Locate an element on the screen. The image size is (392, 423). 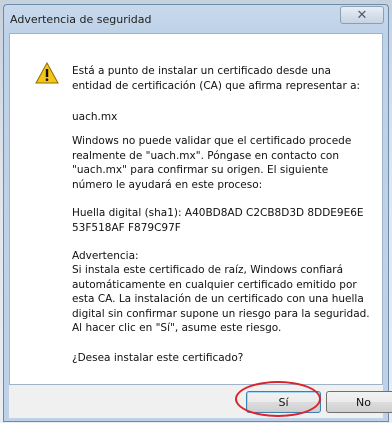
warning-heading: Advertencia: is located at coordinates (105, 256).